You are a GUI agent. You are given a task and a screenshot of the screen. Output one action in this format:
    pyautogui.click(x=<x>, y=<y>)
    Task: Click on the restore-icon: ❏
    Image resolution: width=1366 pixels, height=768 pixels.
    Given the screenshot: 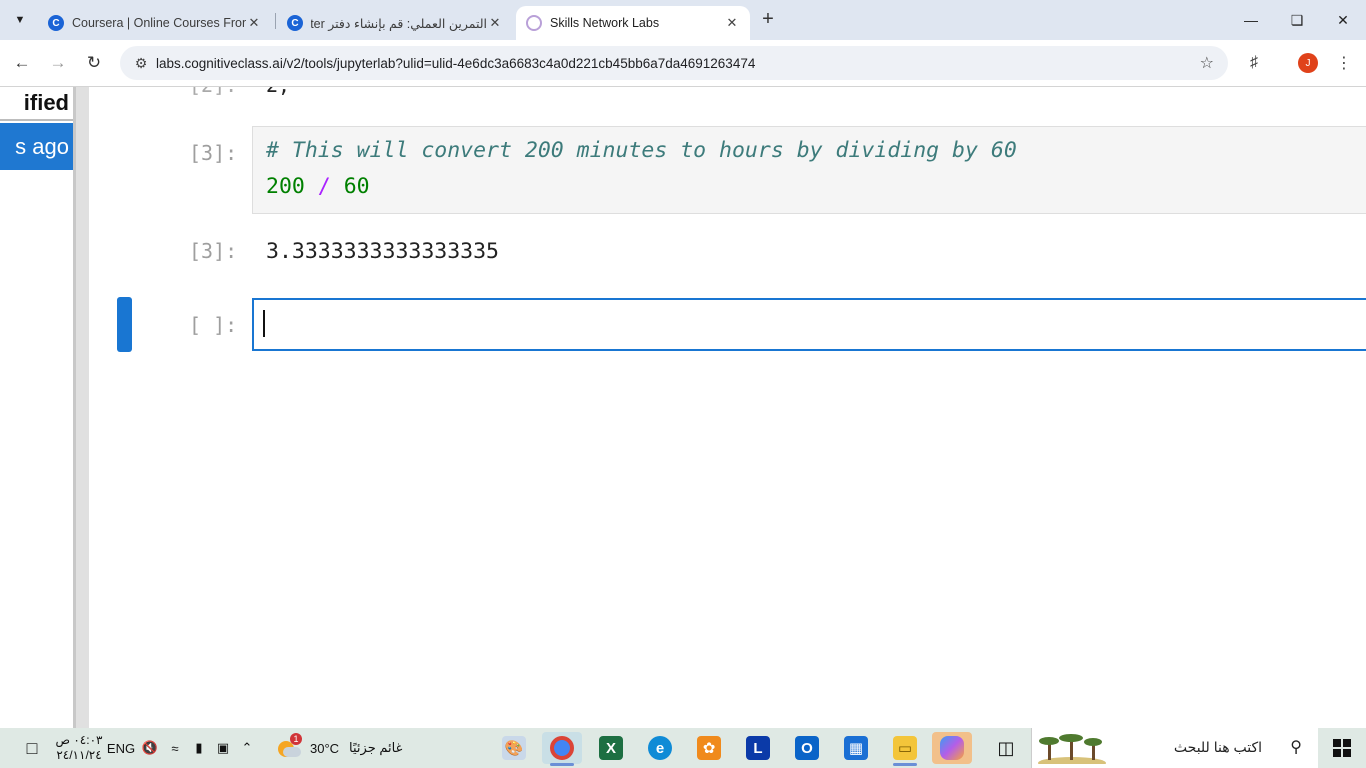 What is the action you would take?
    pyautogui.click(x=1297, y=19)
    